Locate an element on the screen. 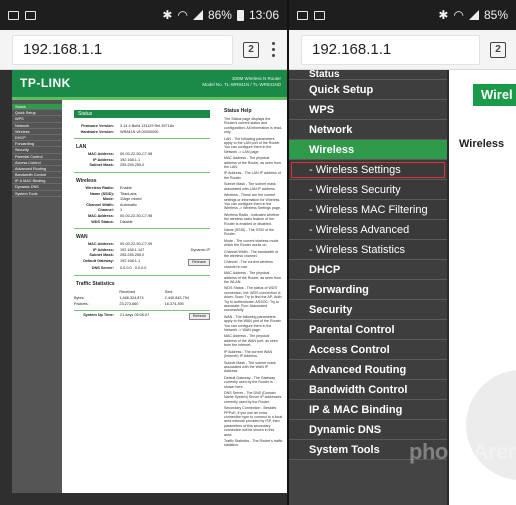 The width and height of the screenshot is (516, 505). tplink-logo: TP-LINK is located at coordinates (45, 83).